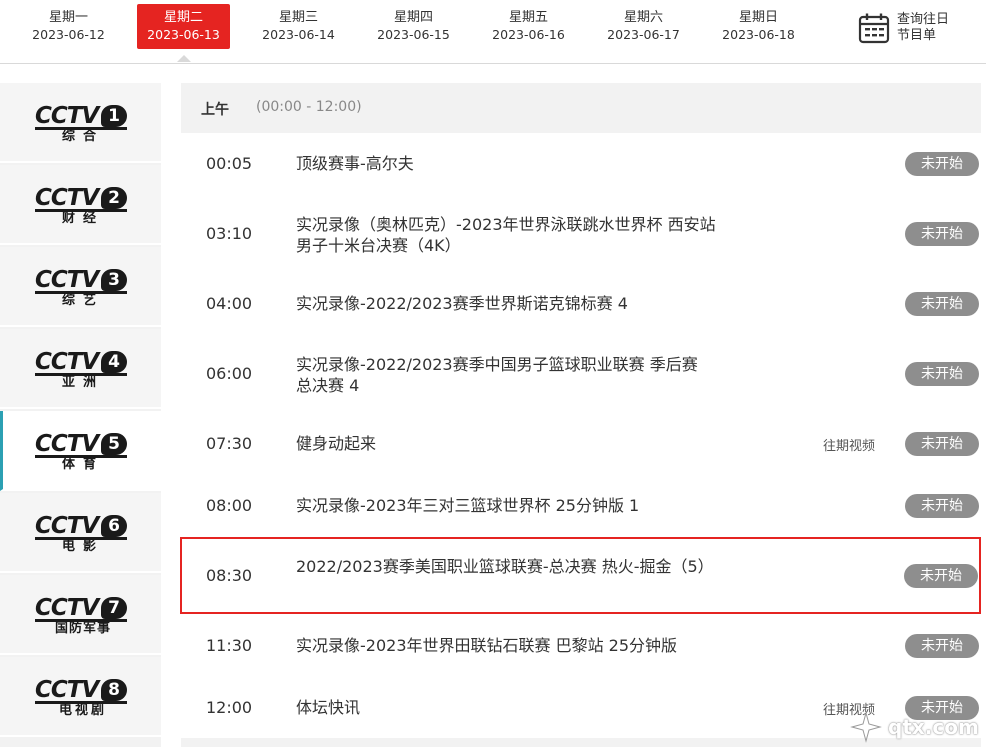 The image size is (986, 747). I want to click on channel-logo: CCTV 6 电影, so click(83, 534).